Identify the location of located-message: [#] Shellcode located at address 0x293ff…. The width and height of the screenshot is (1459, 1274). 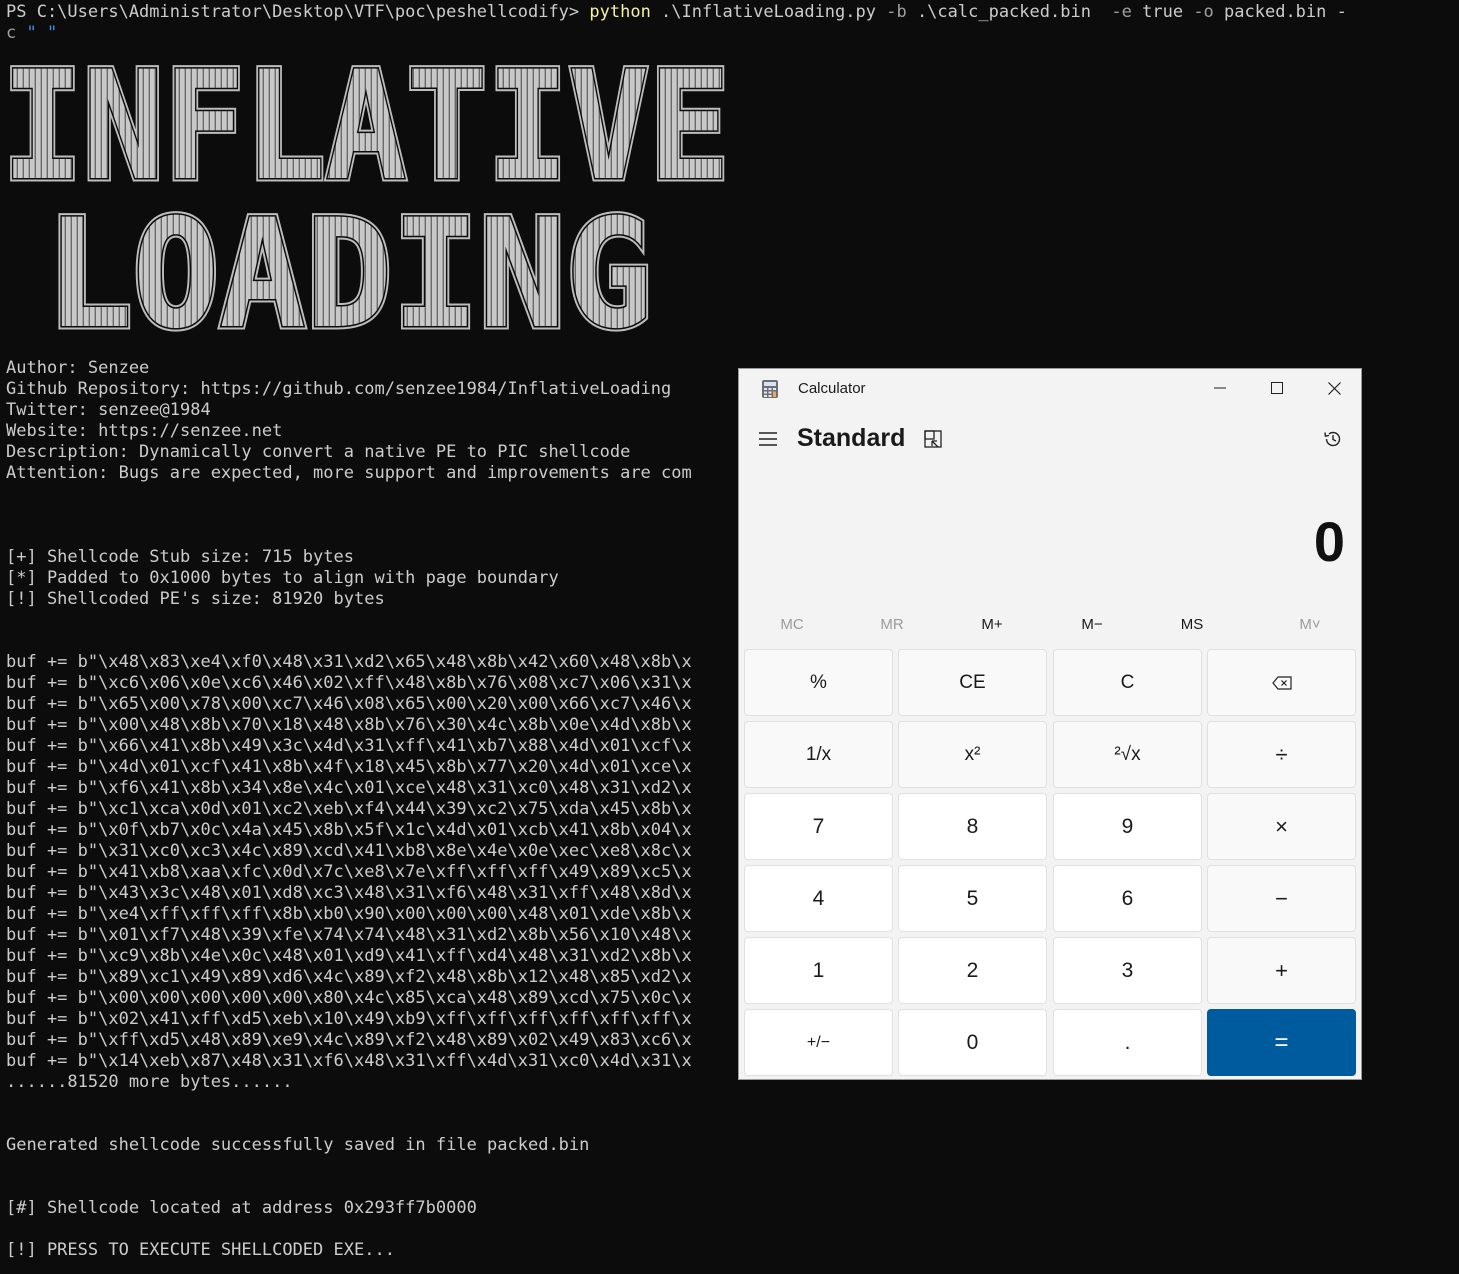
(241, 1208).